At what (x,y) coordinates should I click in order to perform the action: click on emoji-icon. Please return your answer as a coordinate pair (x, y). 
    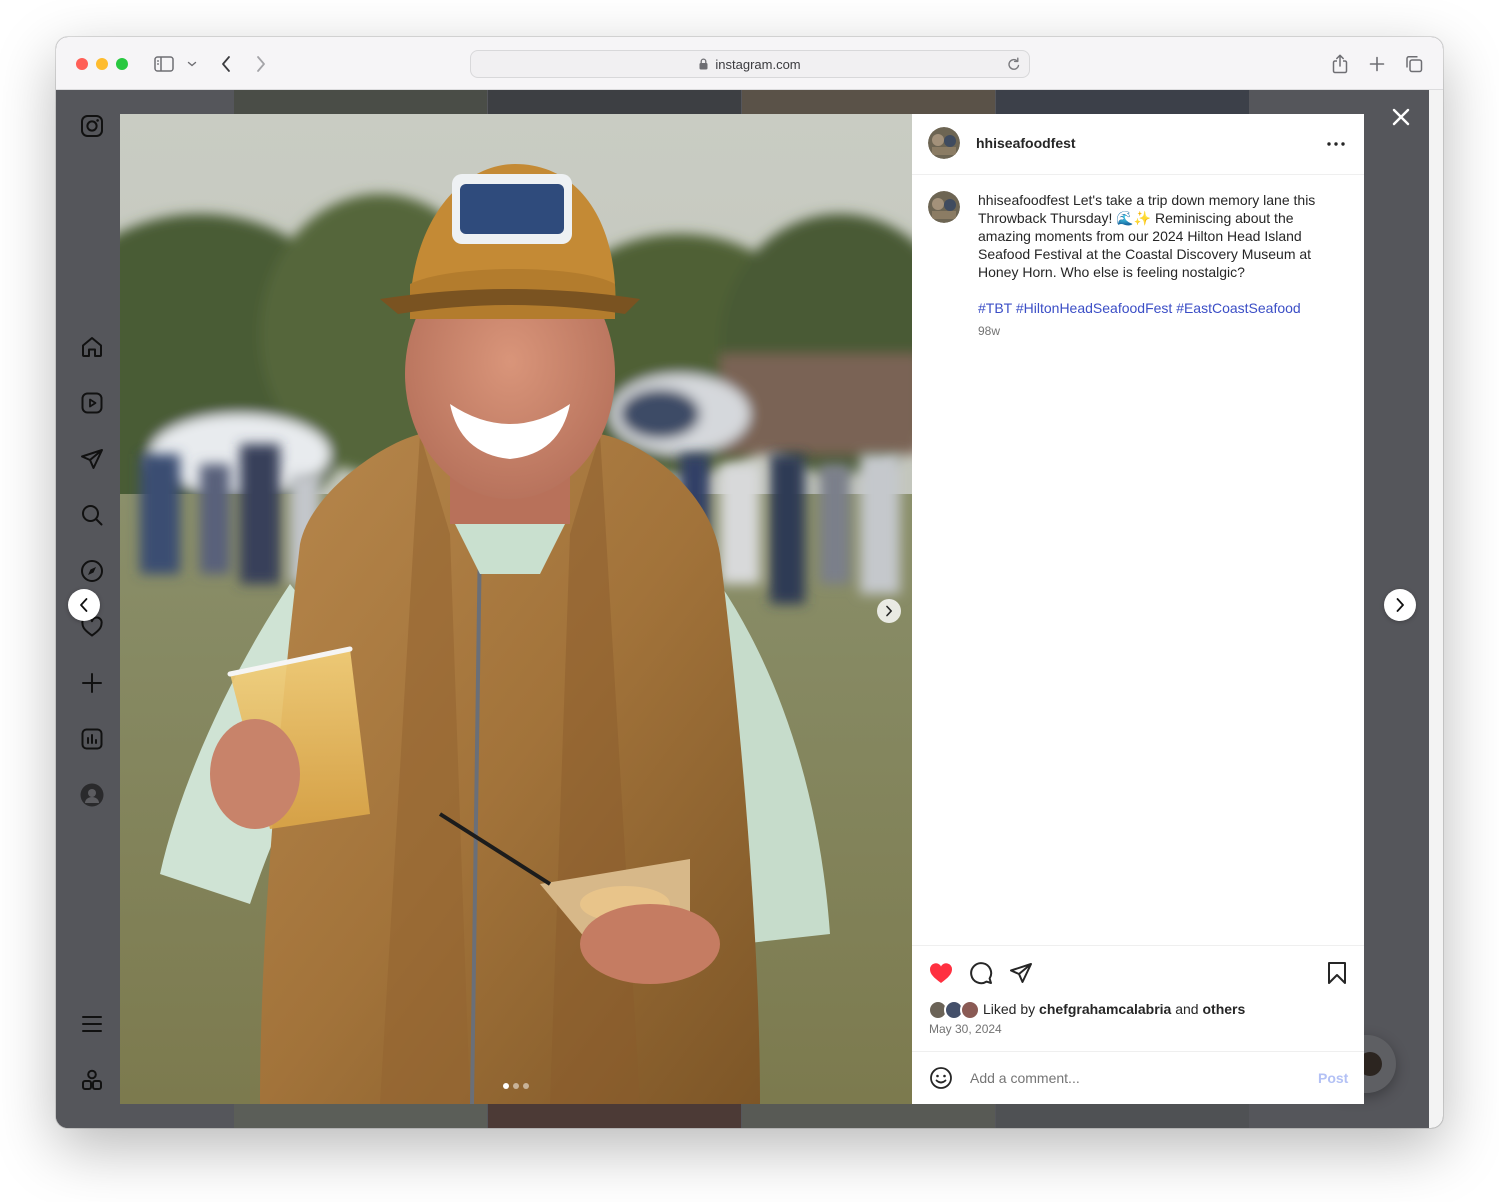
    Looking at the image, I should click on (941, 1078).